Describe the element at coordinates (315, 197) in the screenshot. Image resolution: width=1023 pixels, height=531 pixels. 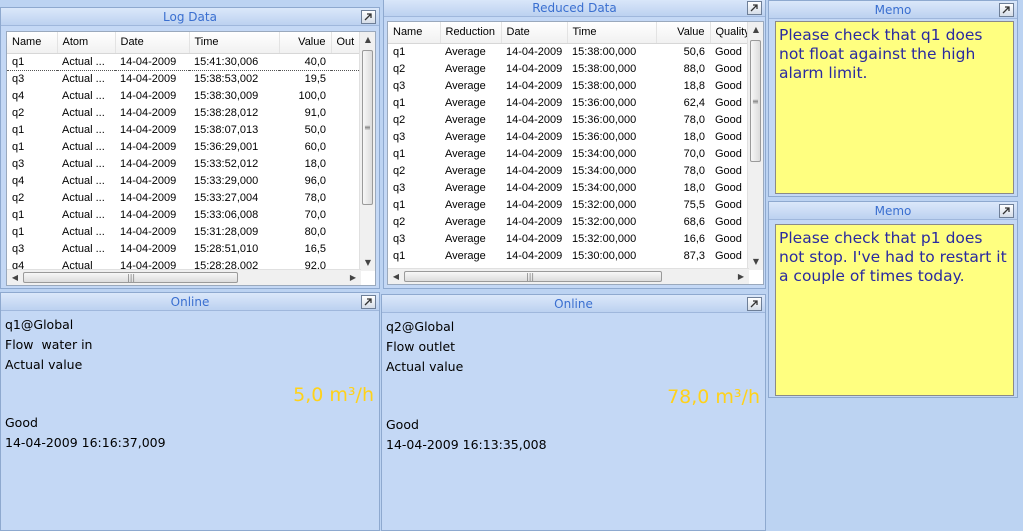
I see `table-cell: 78,0` at that location.